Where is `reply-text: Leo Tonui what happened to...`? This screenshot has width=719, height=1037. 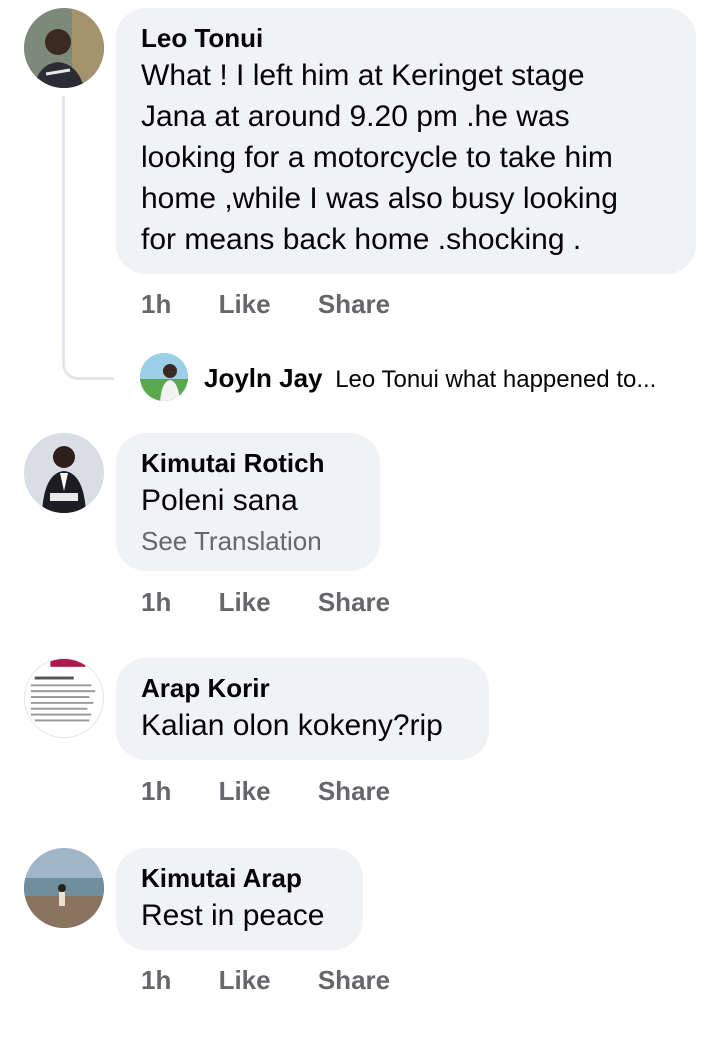 reply-text: Leo Tonui what happened to... is located at coordinates (496, 379).